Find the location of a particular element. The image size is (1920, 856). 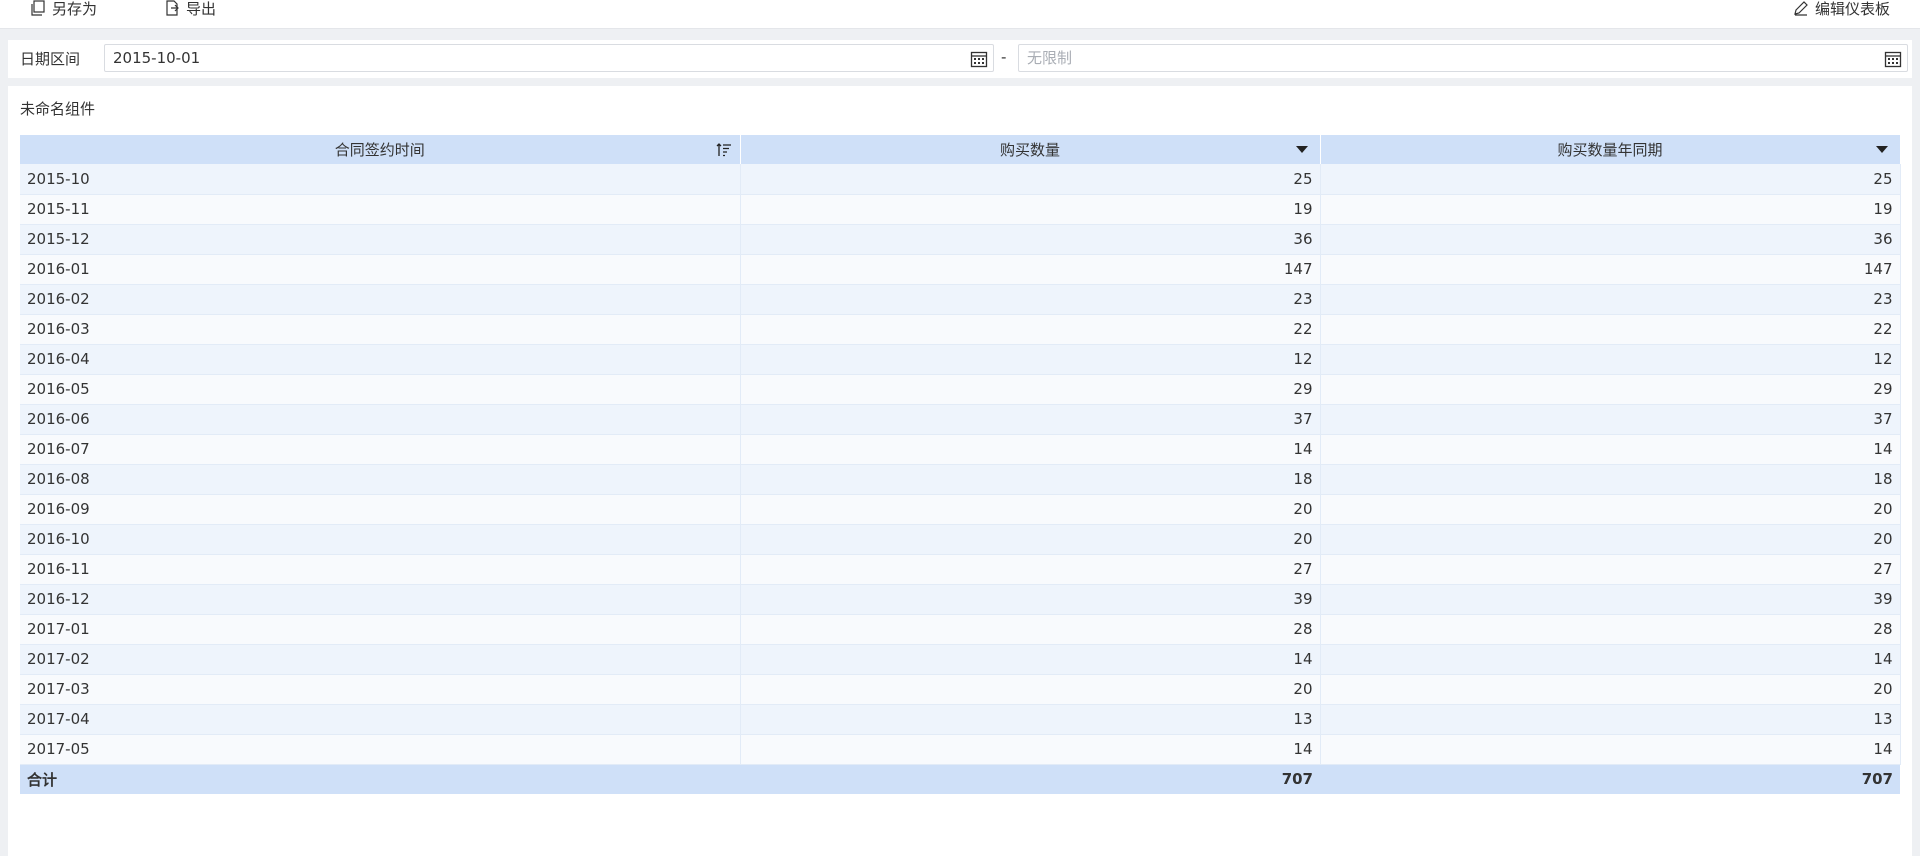

save-as-label: 另存为 is located at coordinates (75, 9).